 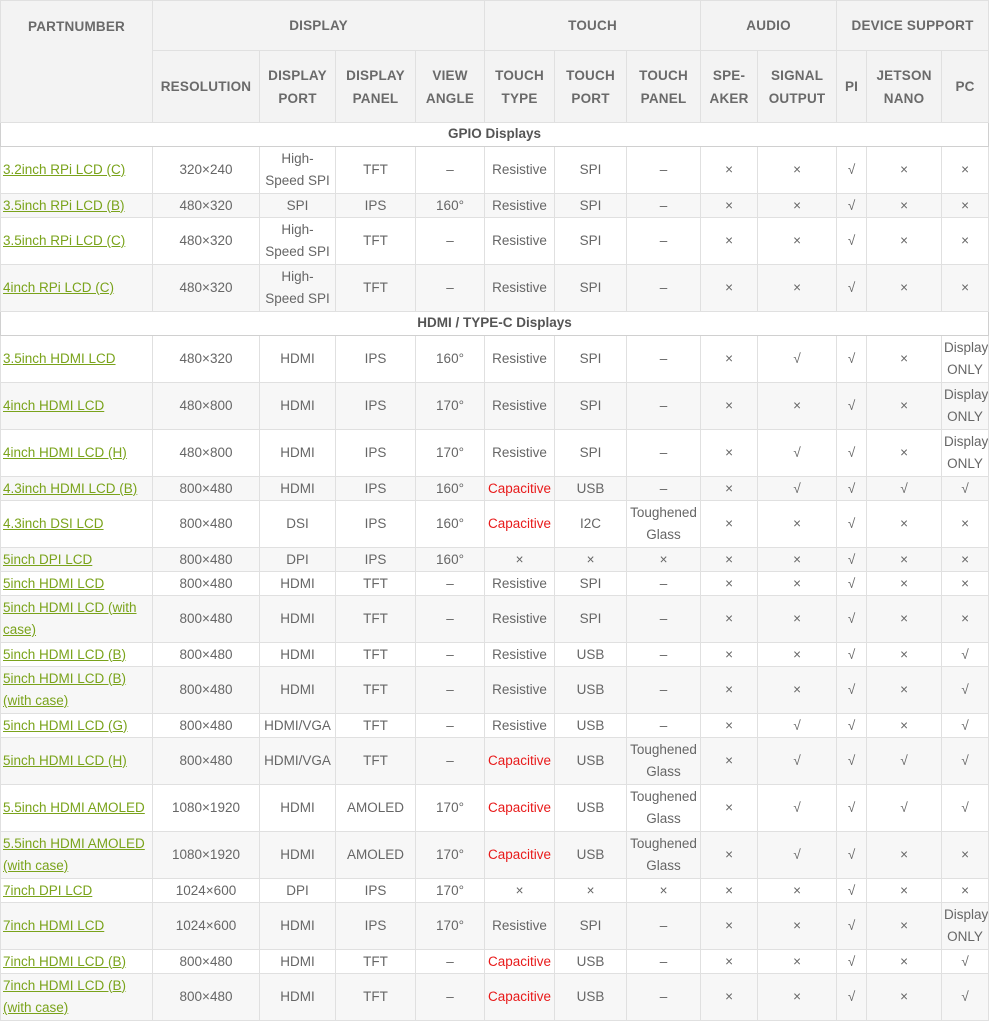 I want to click on product-link: 5inch HDMI LCD (G), so click(x=65, y=725).